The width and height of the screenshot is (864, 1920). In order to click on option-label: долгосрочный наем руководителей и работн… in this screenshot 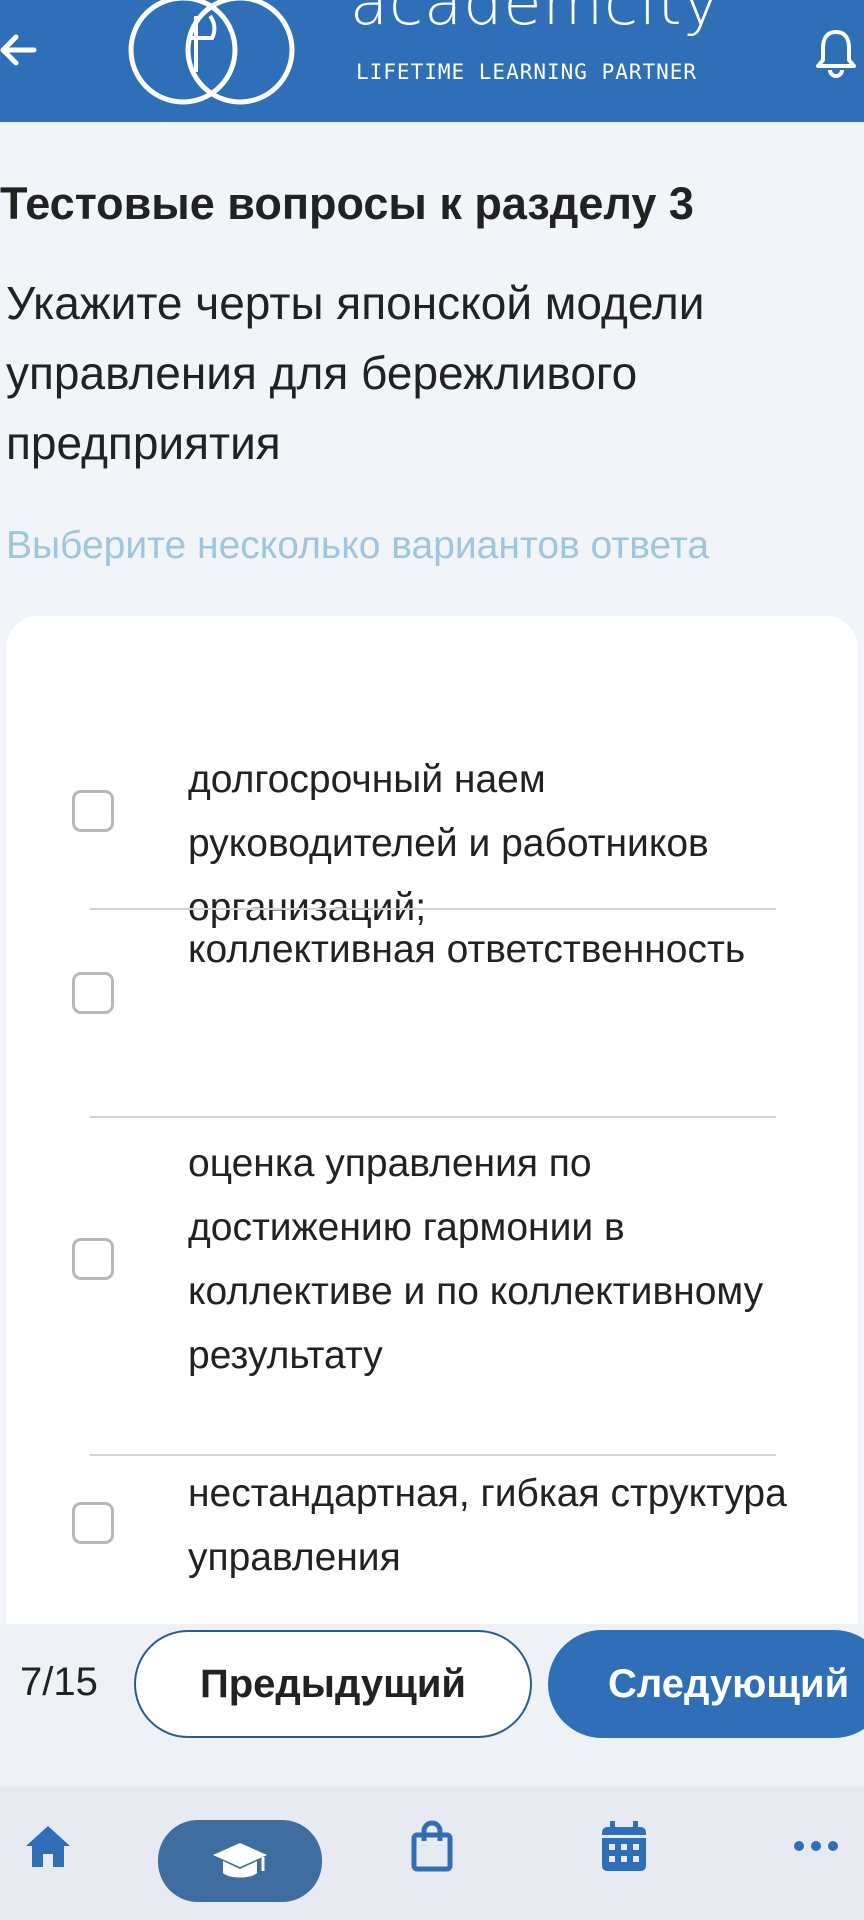, I will do `click(448, 843)`.